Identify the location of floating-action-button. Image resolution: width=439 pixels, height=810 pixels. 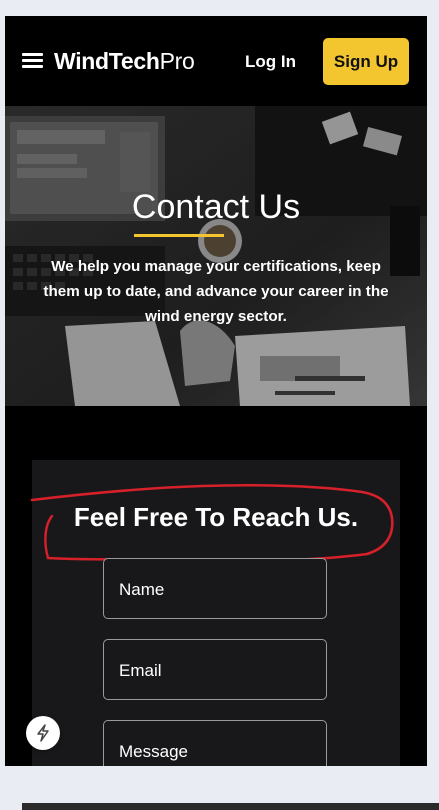
(43, 733).